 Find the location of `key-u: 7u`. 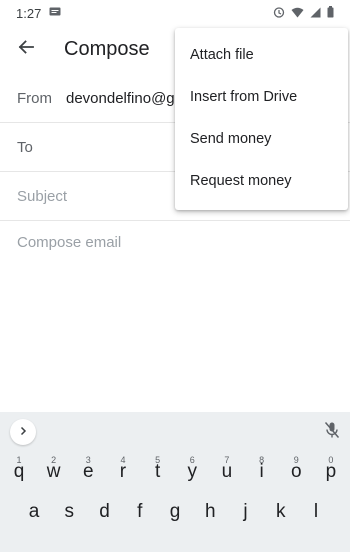

key-u: 7u is located at coordinates (227, 472).